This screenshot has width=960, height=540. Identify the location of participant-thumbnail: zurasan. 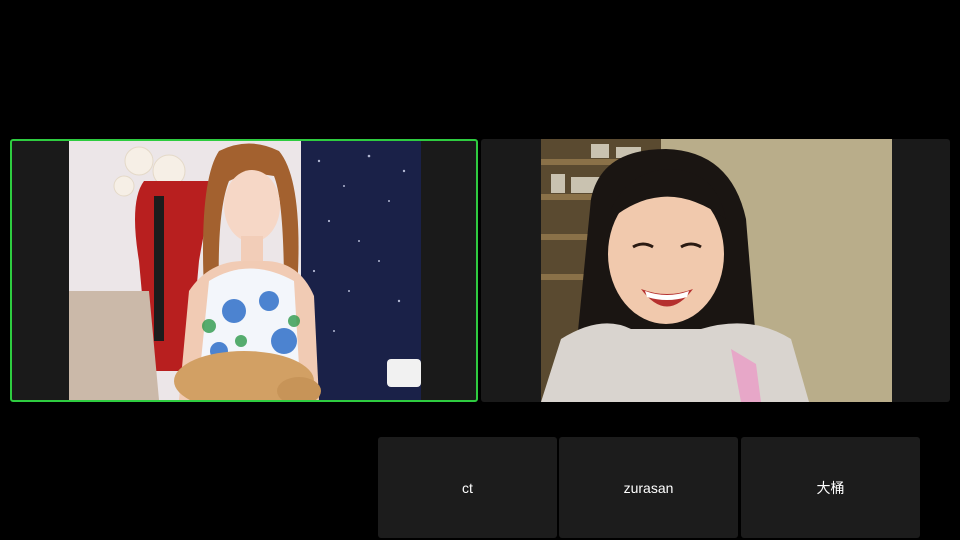
(648, 487).